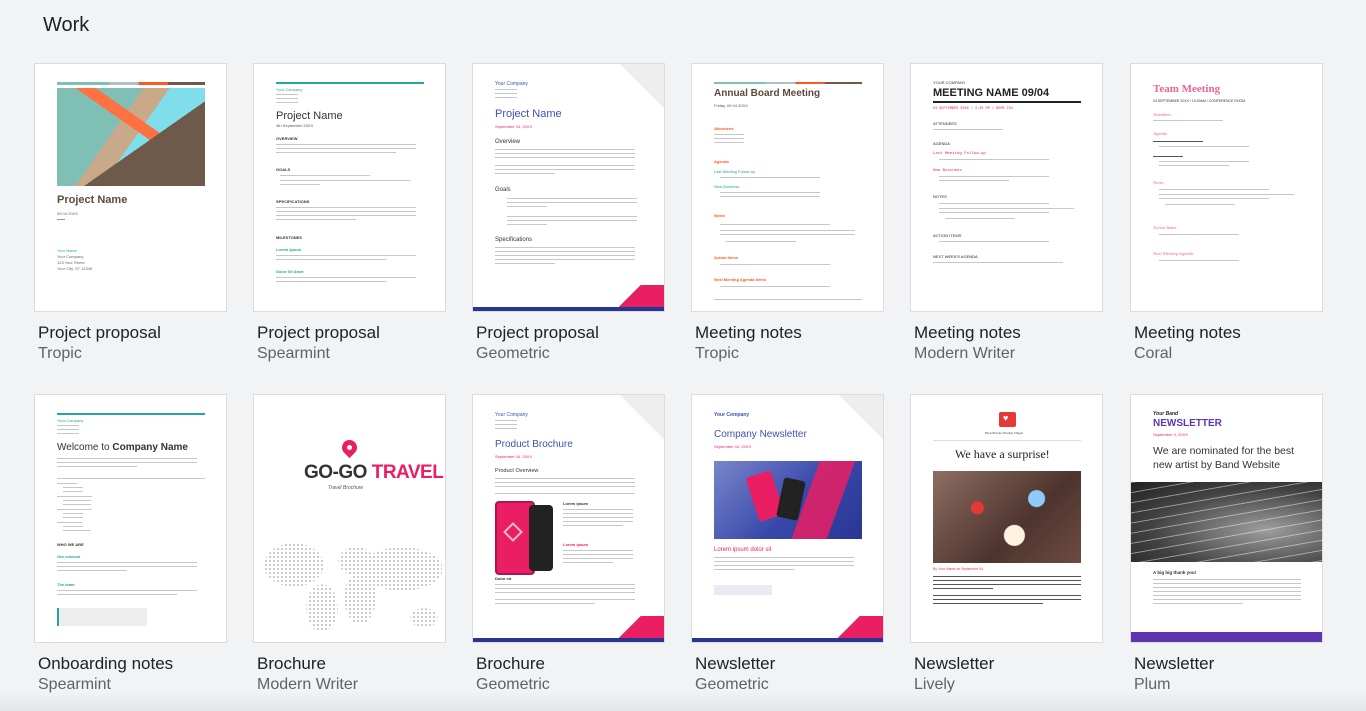 Image resolution: width=1366 pixels, height=711 pixels. I want to click on template-style: Modern Writer, so click(965, 353).